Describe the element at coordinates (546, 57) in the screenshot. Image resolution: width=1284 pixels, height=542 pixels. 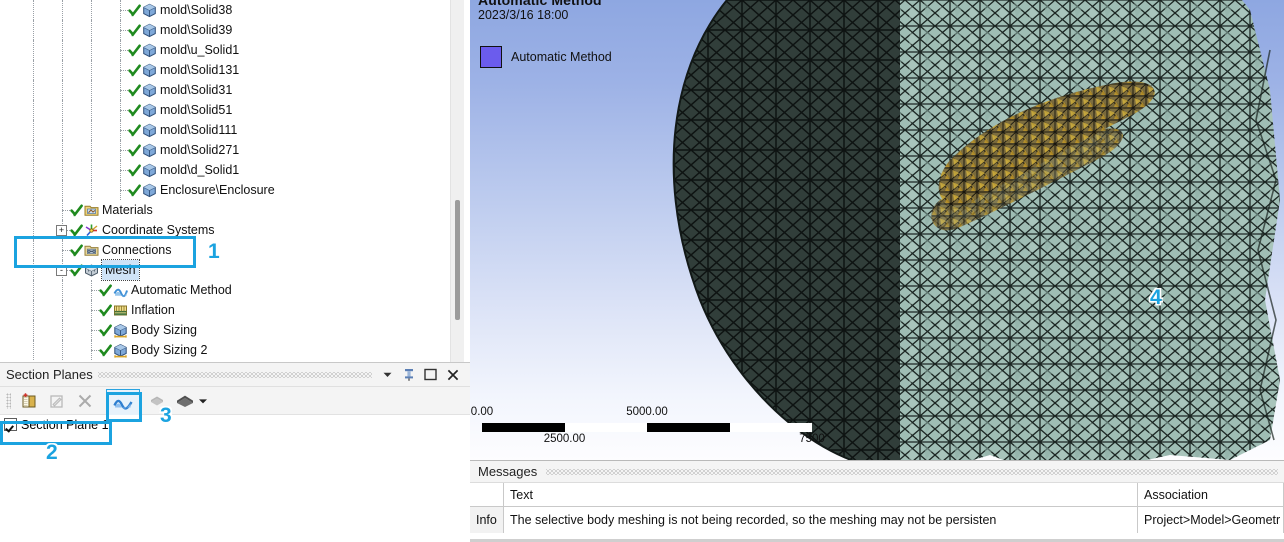
I see `viewport-legend: Automatic Method` at that location.